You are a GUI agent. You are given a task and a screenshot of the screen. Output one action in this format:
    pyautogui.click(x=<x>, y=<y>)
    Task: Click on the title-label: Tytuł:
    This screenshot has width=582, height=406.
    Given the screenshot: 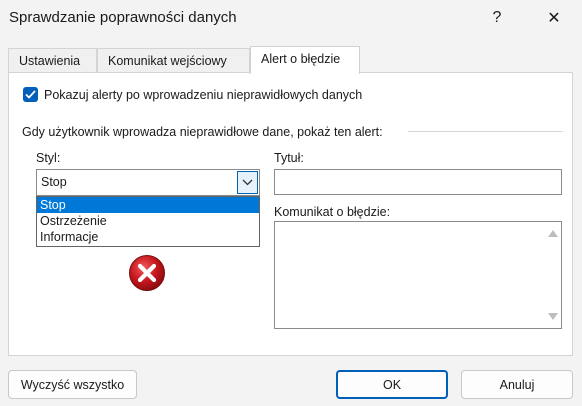 What is the action you would take?
    pyautogui.click(x=289, y=158)
    